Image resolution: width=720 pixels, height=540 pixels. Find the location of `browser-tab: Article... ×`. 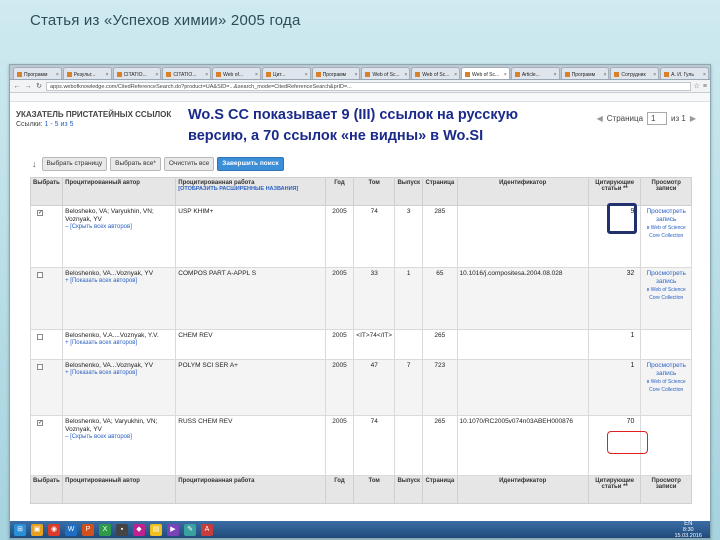

browser-tab: Article... × is located at coordinates (535, 73).